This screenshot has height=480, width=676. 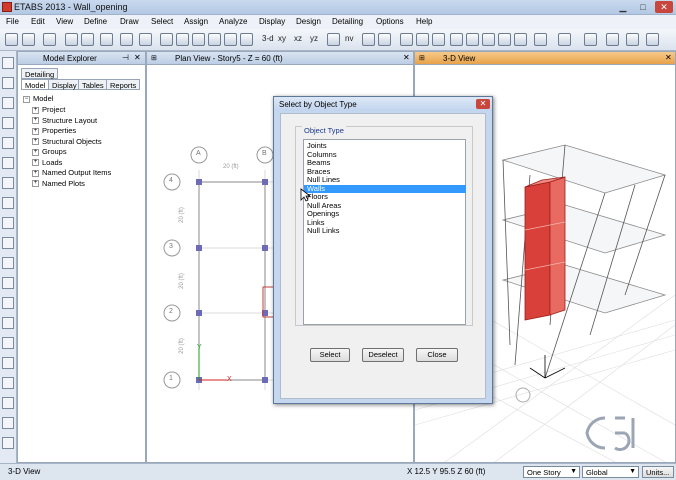 What do you see at coordinates (384, 39) in the screenshot?
I see `move-down-icon` at bounding box center [384, 39].